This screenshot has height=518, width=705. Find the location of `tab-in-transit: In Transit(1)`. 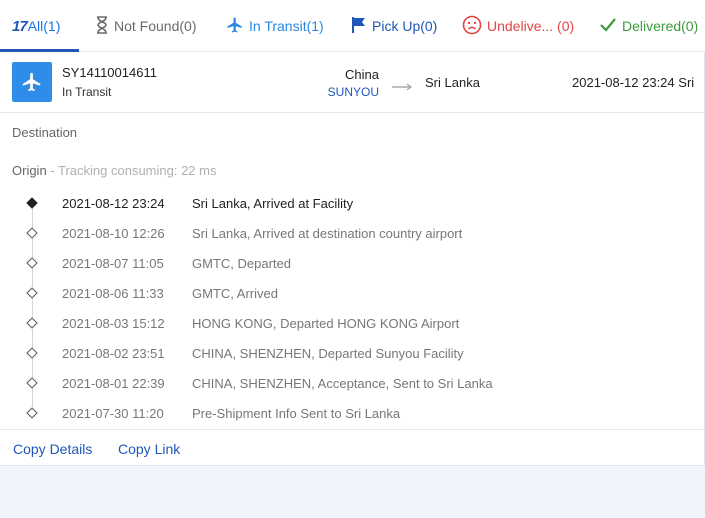

tab-in-transit: In Transit(1) is located at coordinates (275, 26).